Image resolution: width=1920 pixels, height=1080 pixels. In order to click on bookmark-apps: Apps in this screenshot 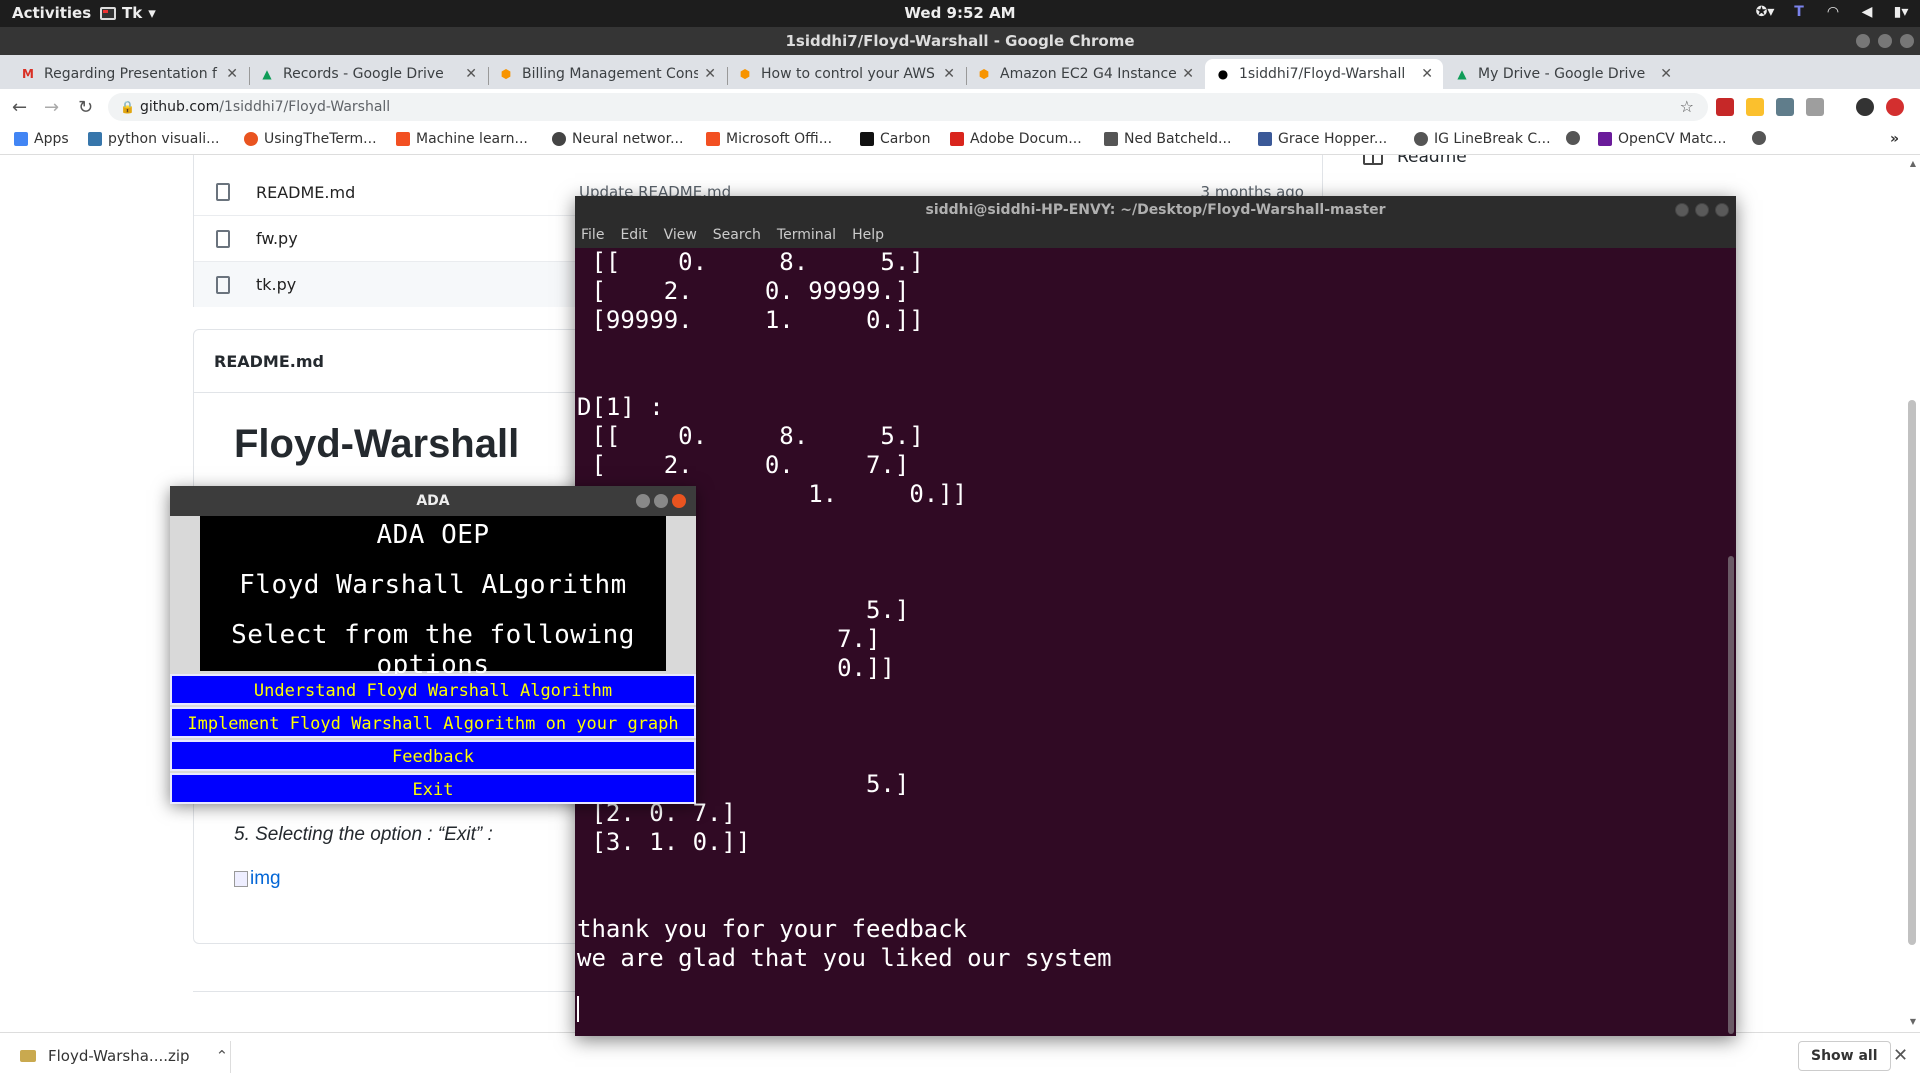, I will do `click(41, 139)`.